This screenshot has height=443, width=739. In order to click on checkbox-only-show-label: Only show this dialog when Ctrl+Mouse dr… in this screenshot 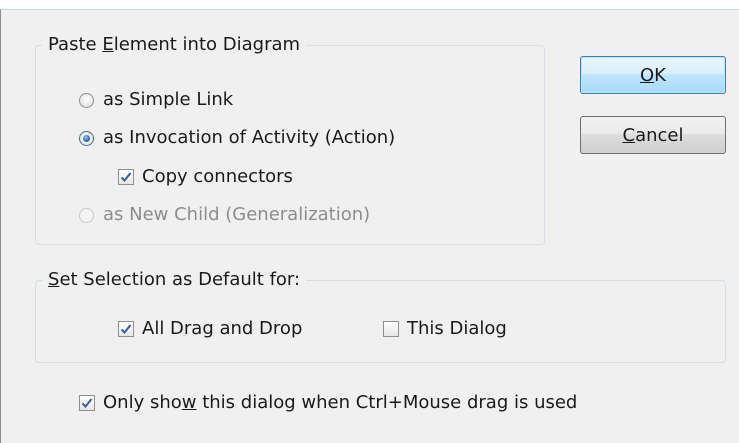, I will do `click(340, 402)`.